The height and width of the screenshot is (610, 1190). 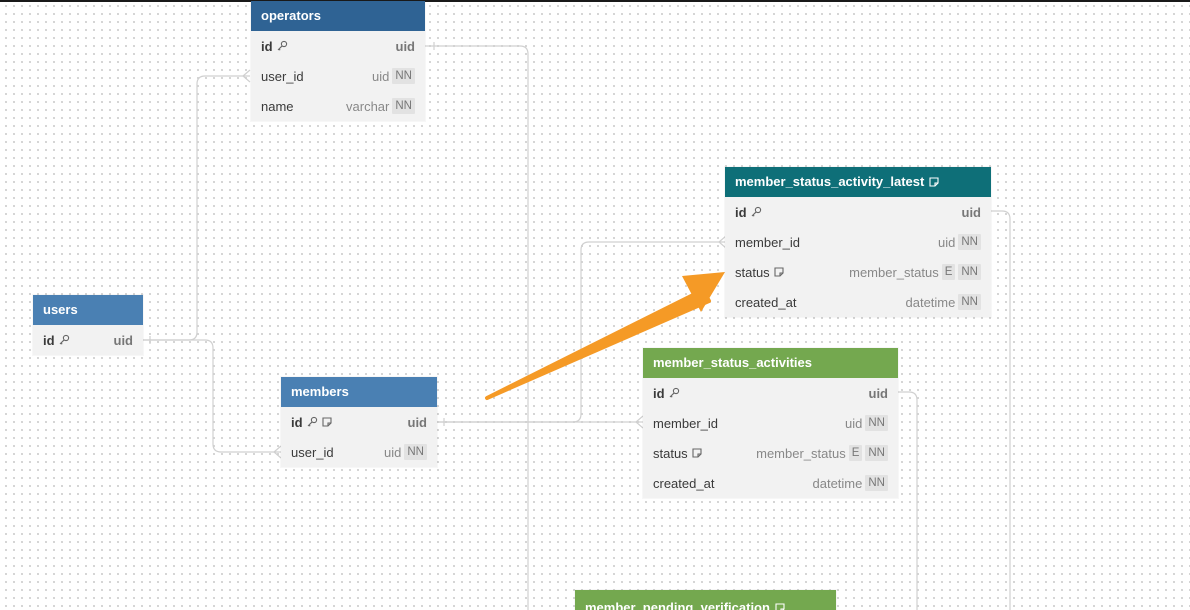 What do you see at coordinates (320, 391) in the screenshot?
I see `table-title: members` at bounding box center [320, 391].